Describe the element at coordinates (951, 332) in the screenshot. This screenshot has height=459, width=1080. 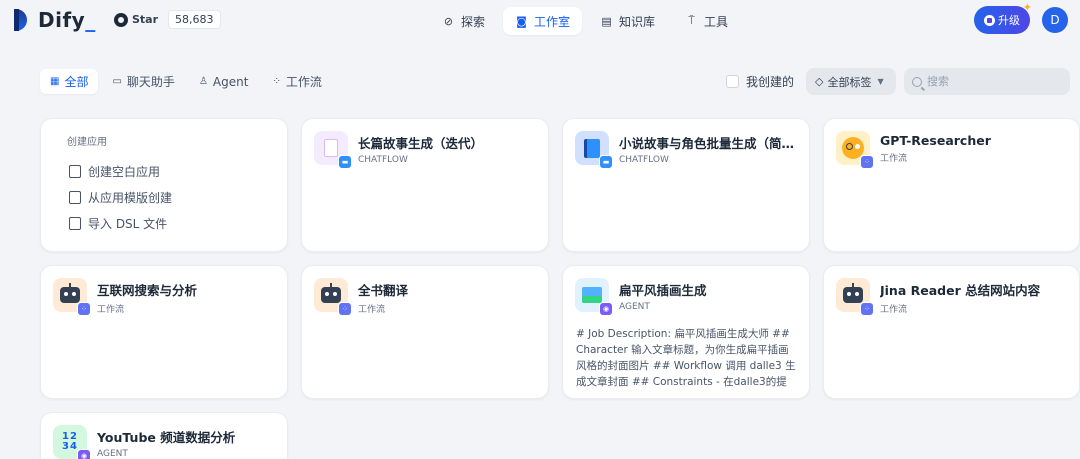
I see `app-card: ⁘ Jina Reader 总结网站内容 工作流` at that location.